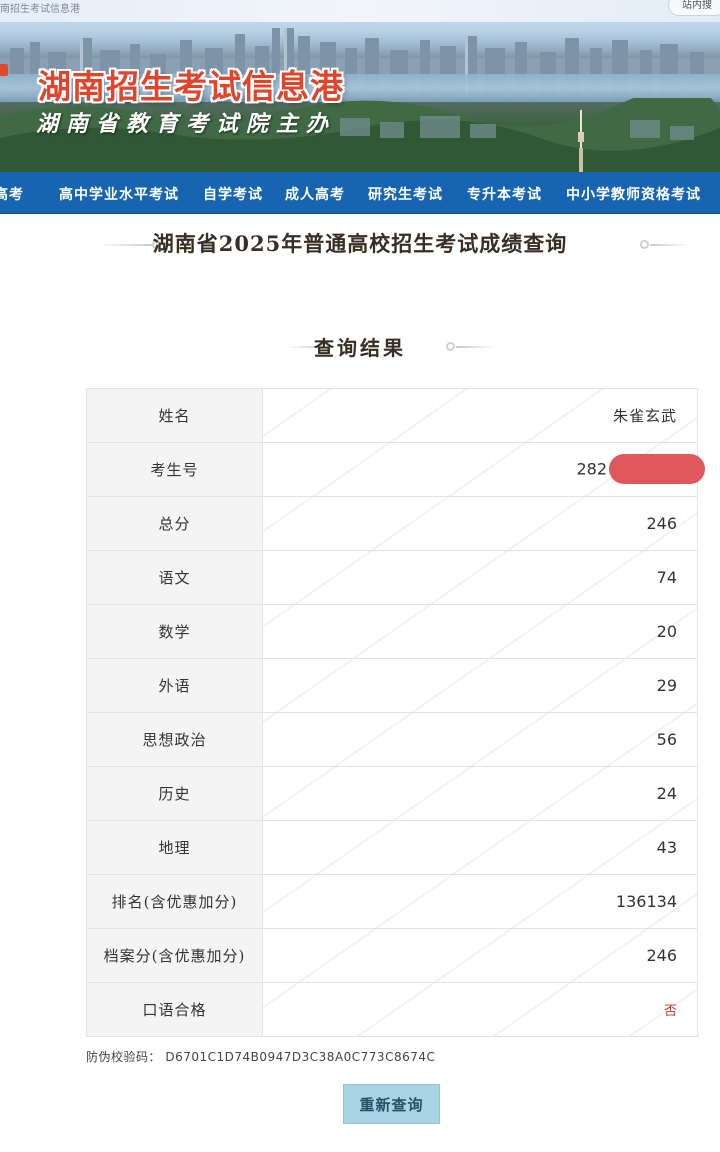 The height and width of the screenshot is (1152, 720). Describe the element at coordinates (360, 243) in the screenshot. I see `page-title: 湖南省2025年普通高校招生考试成绩查询` at that location.